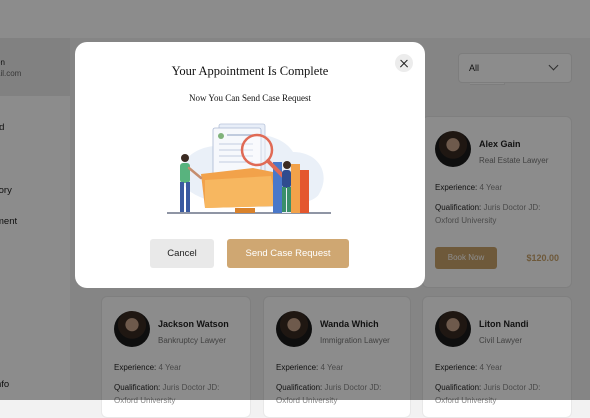  What do you see at coordinates (249, 168) in the screenshot?
I see `document-search-illustration` at bounding box center [249, 168].